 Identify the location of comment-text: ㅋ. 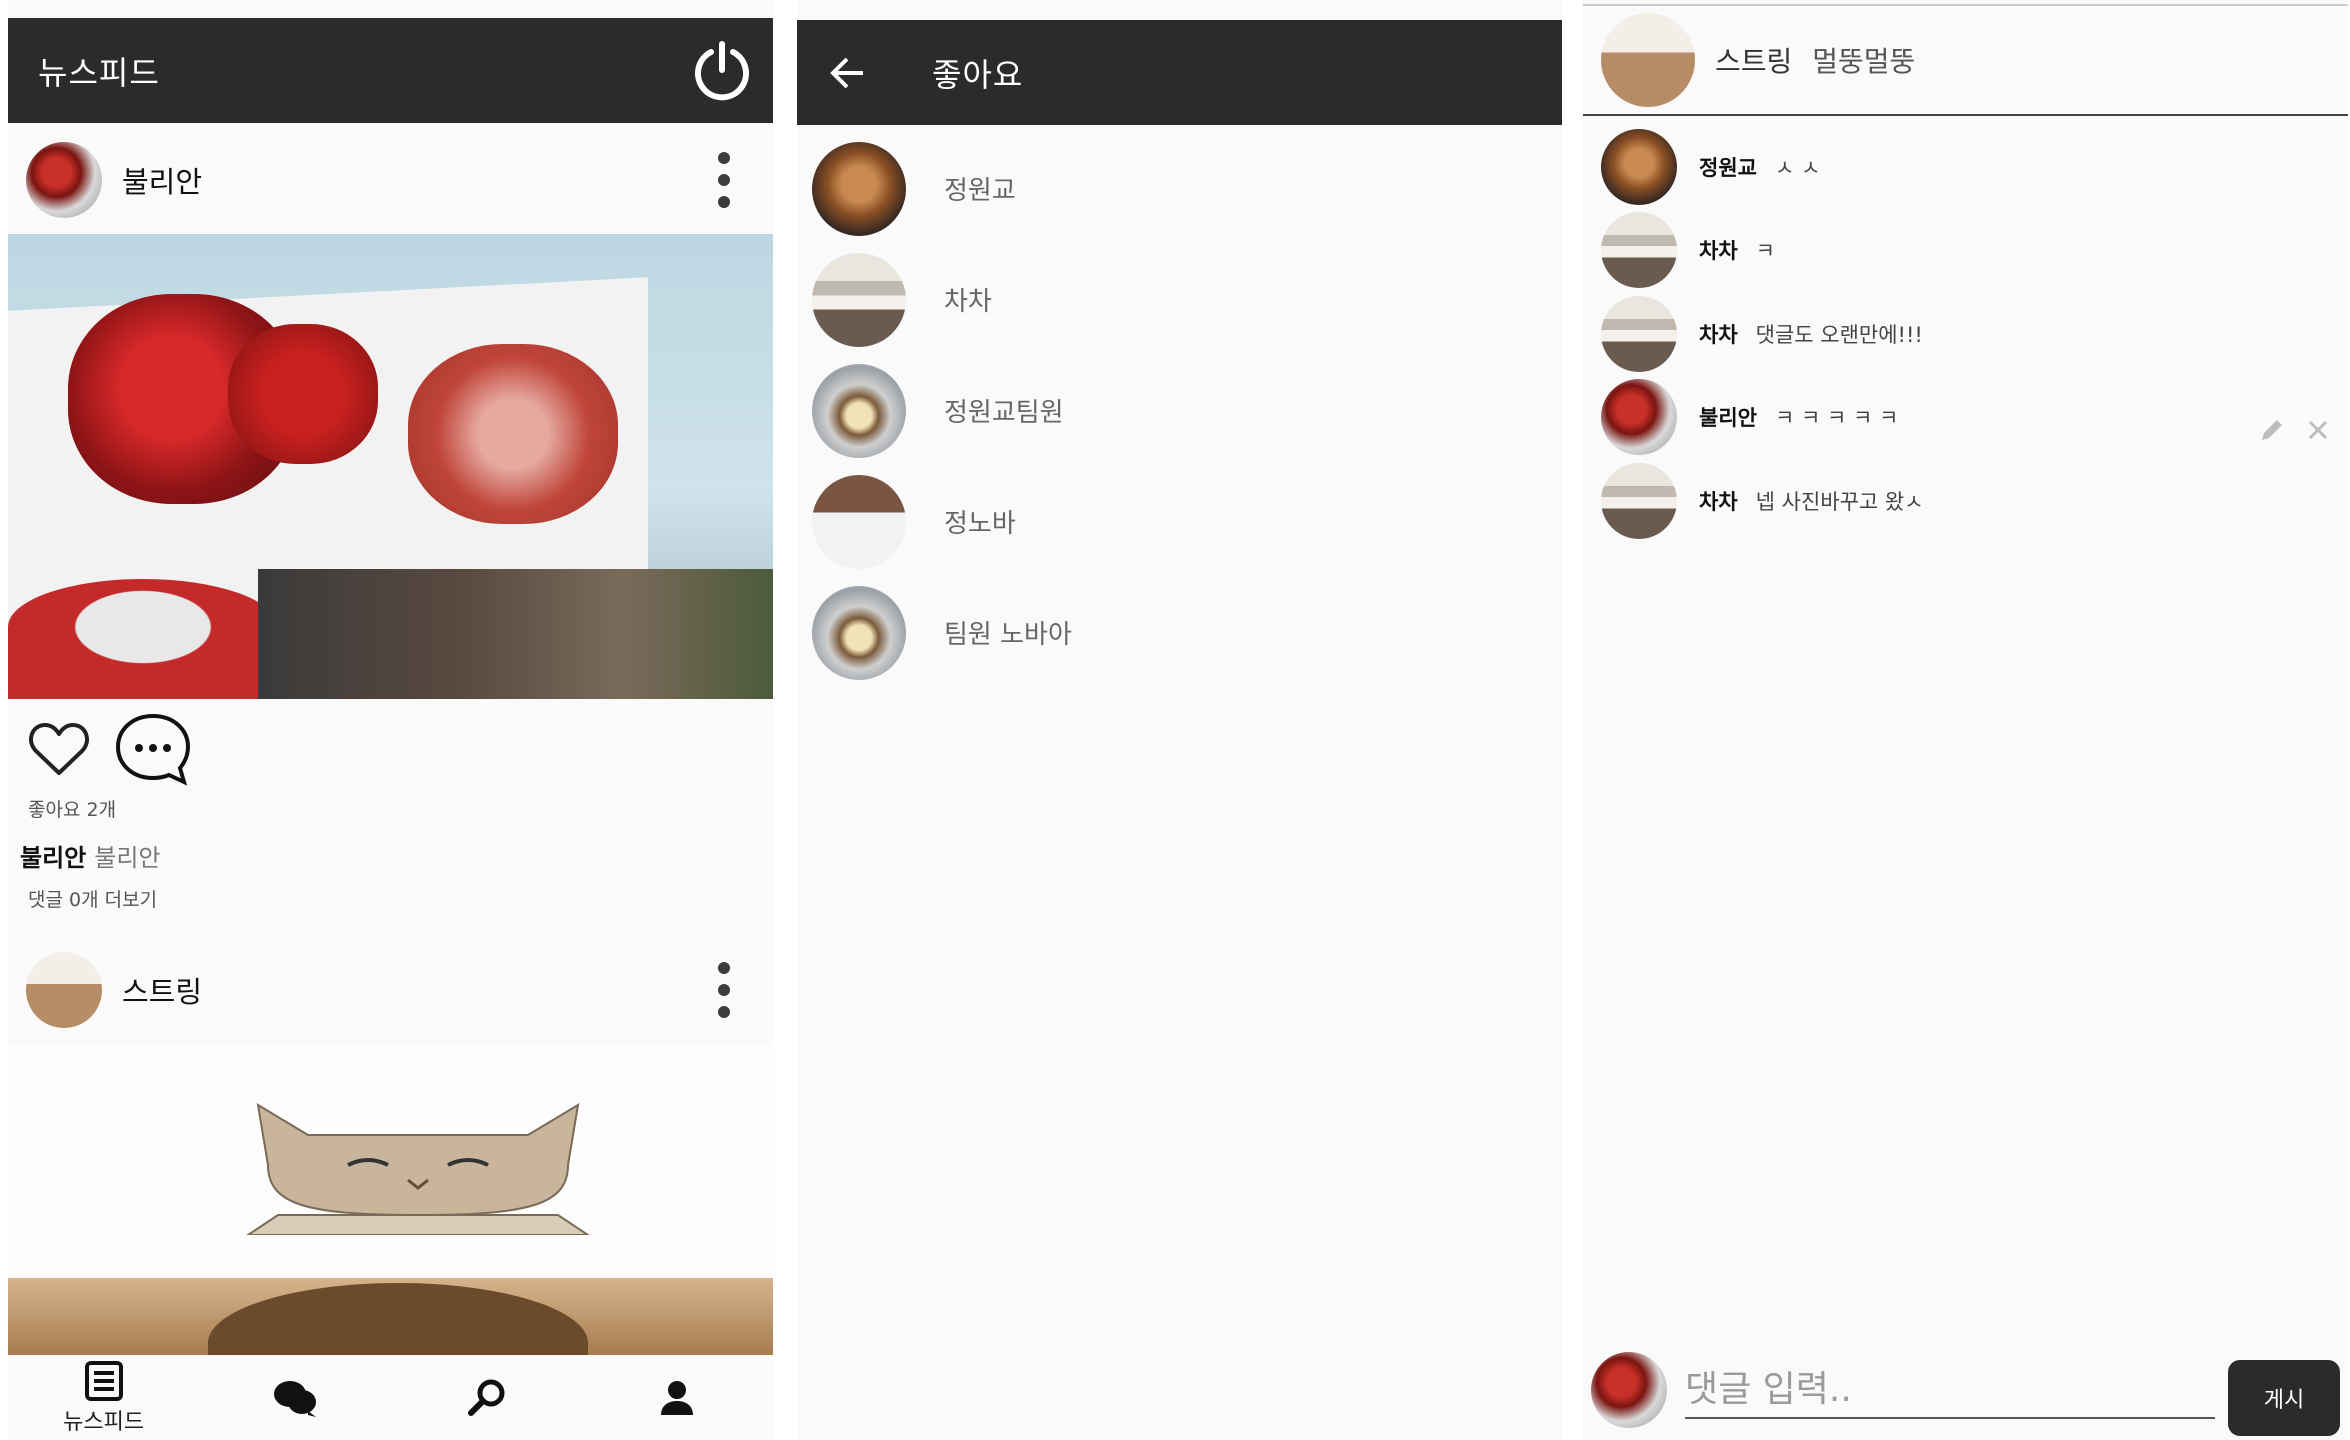
(1765, 251).